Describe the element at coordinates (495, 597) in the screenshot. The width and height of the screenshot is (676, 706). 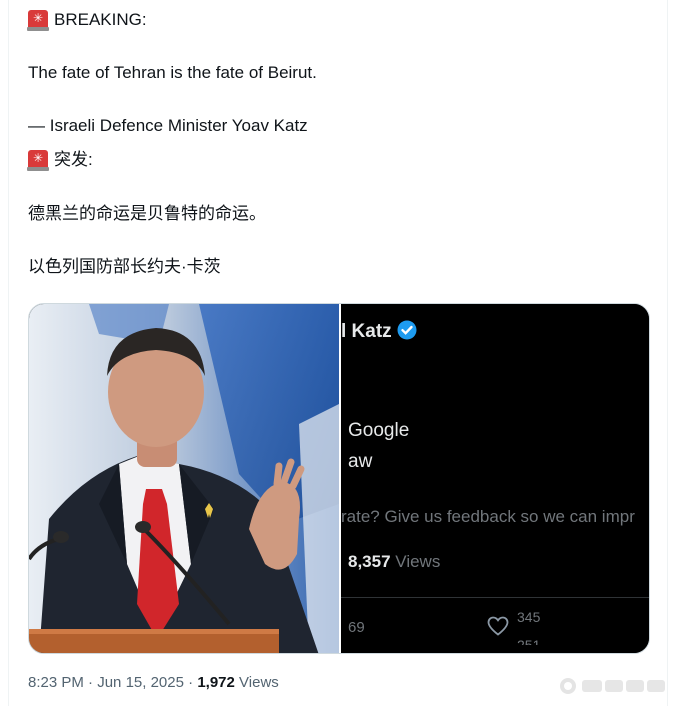
I see `action-bar-divider` at that location.